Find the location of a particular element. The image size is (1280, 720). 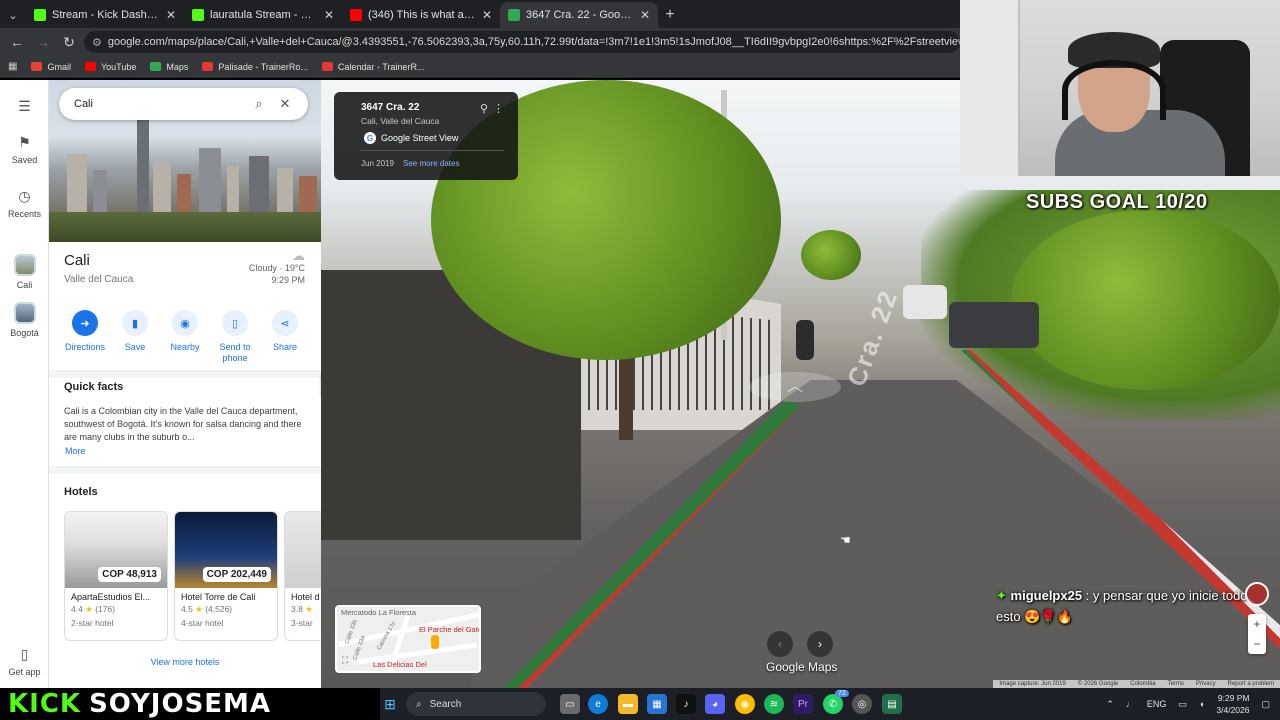

search-box: Cali ⌕ ✕ is located at coordinates (183, 104).